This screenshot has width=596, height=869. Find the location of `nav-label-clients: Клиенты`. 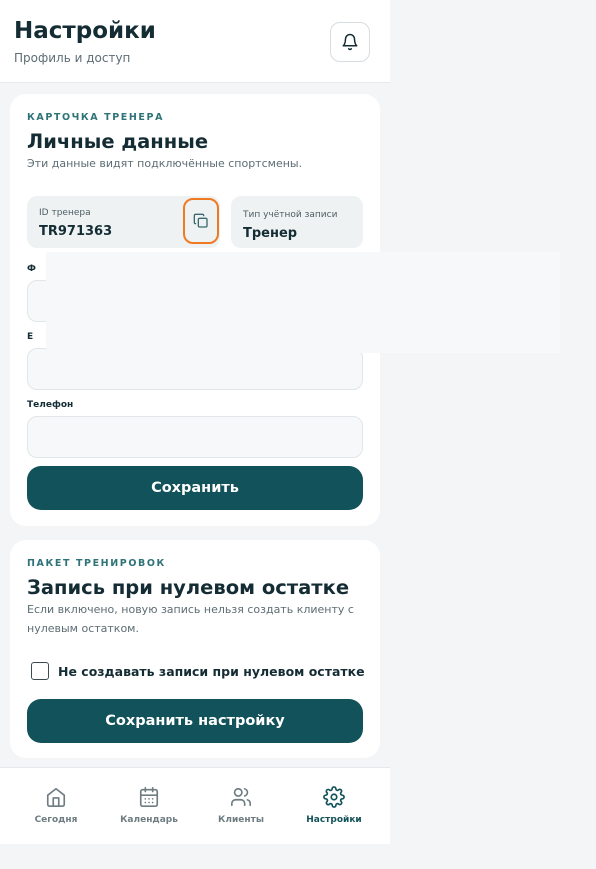

nav-label-clients: Клиенты is located at coordinates (241, 820).